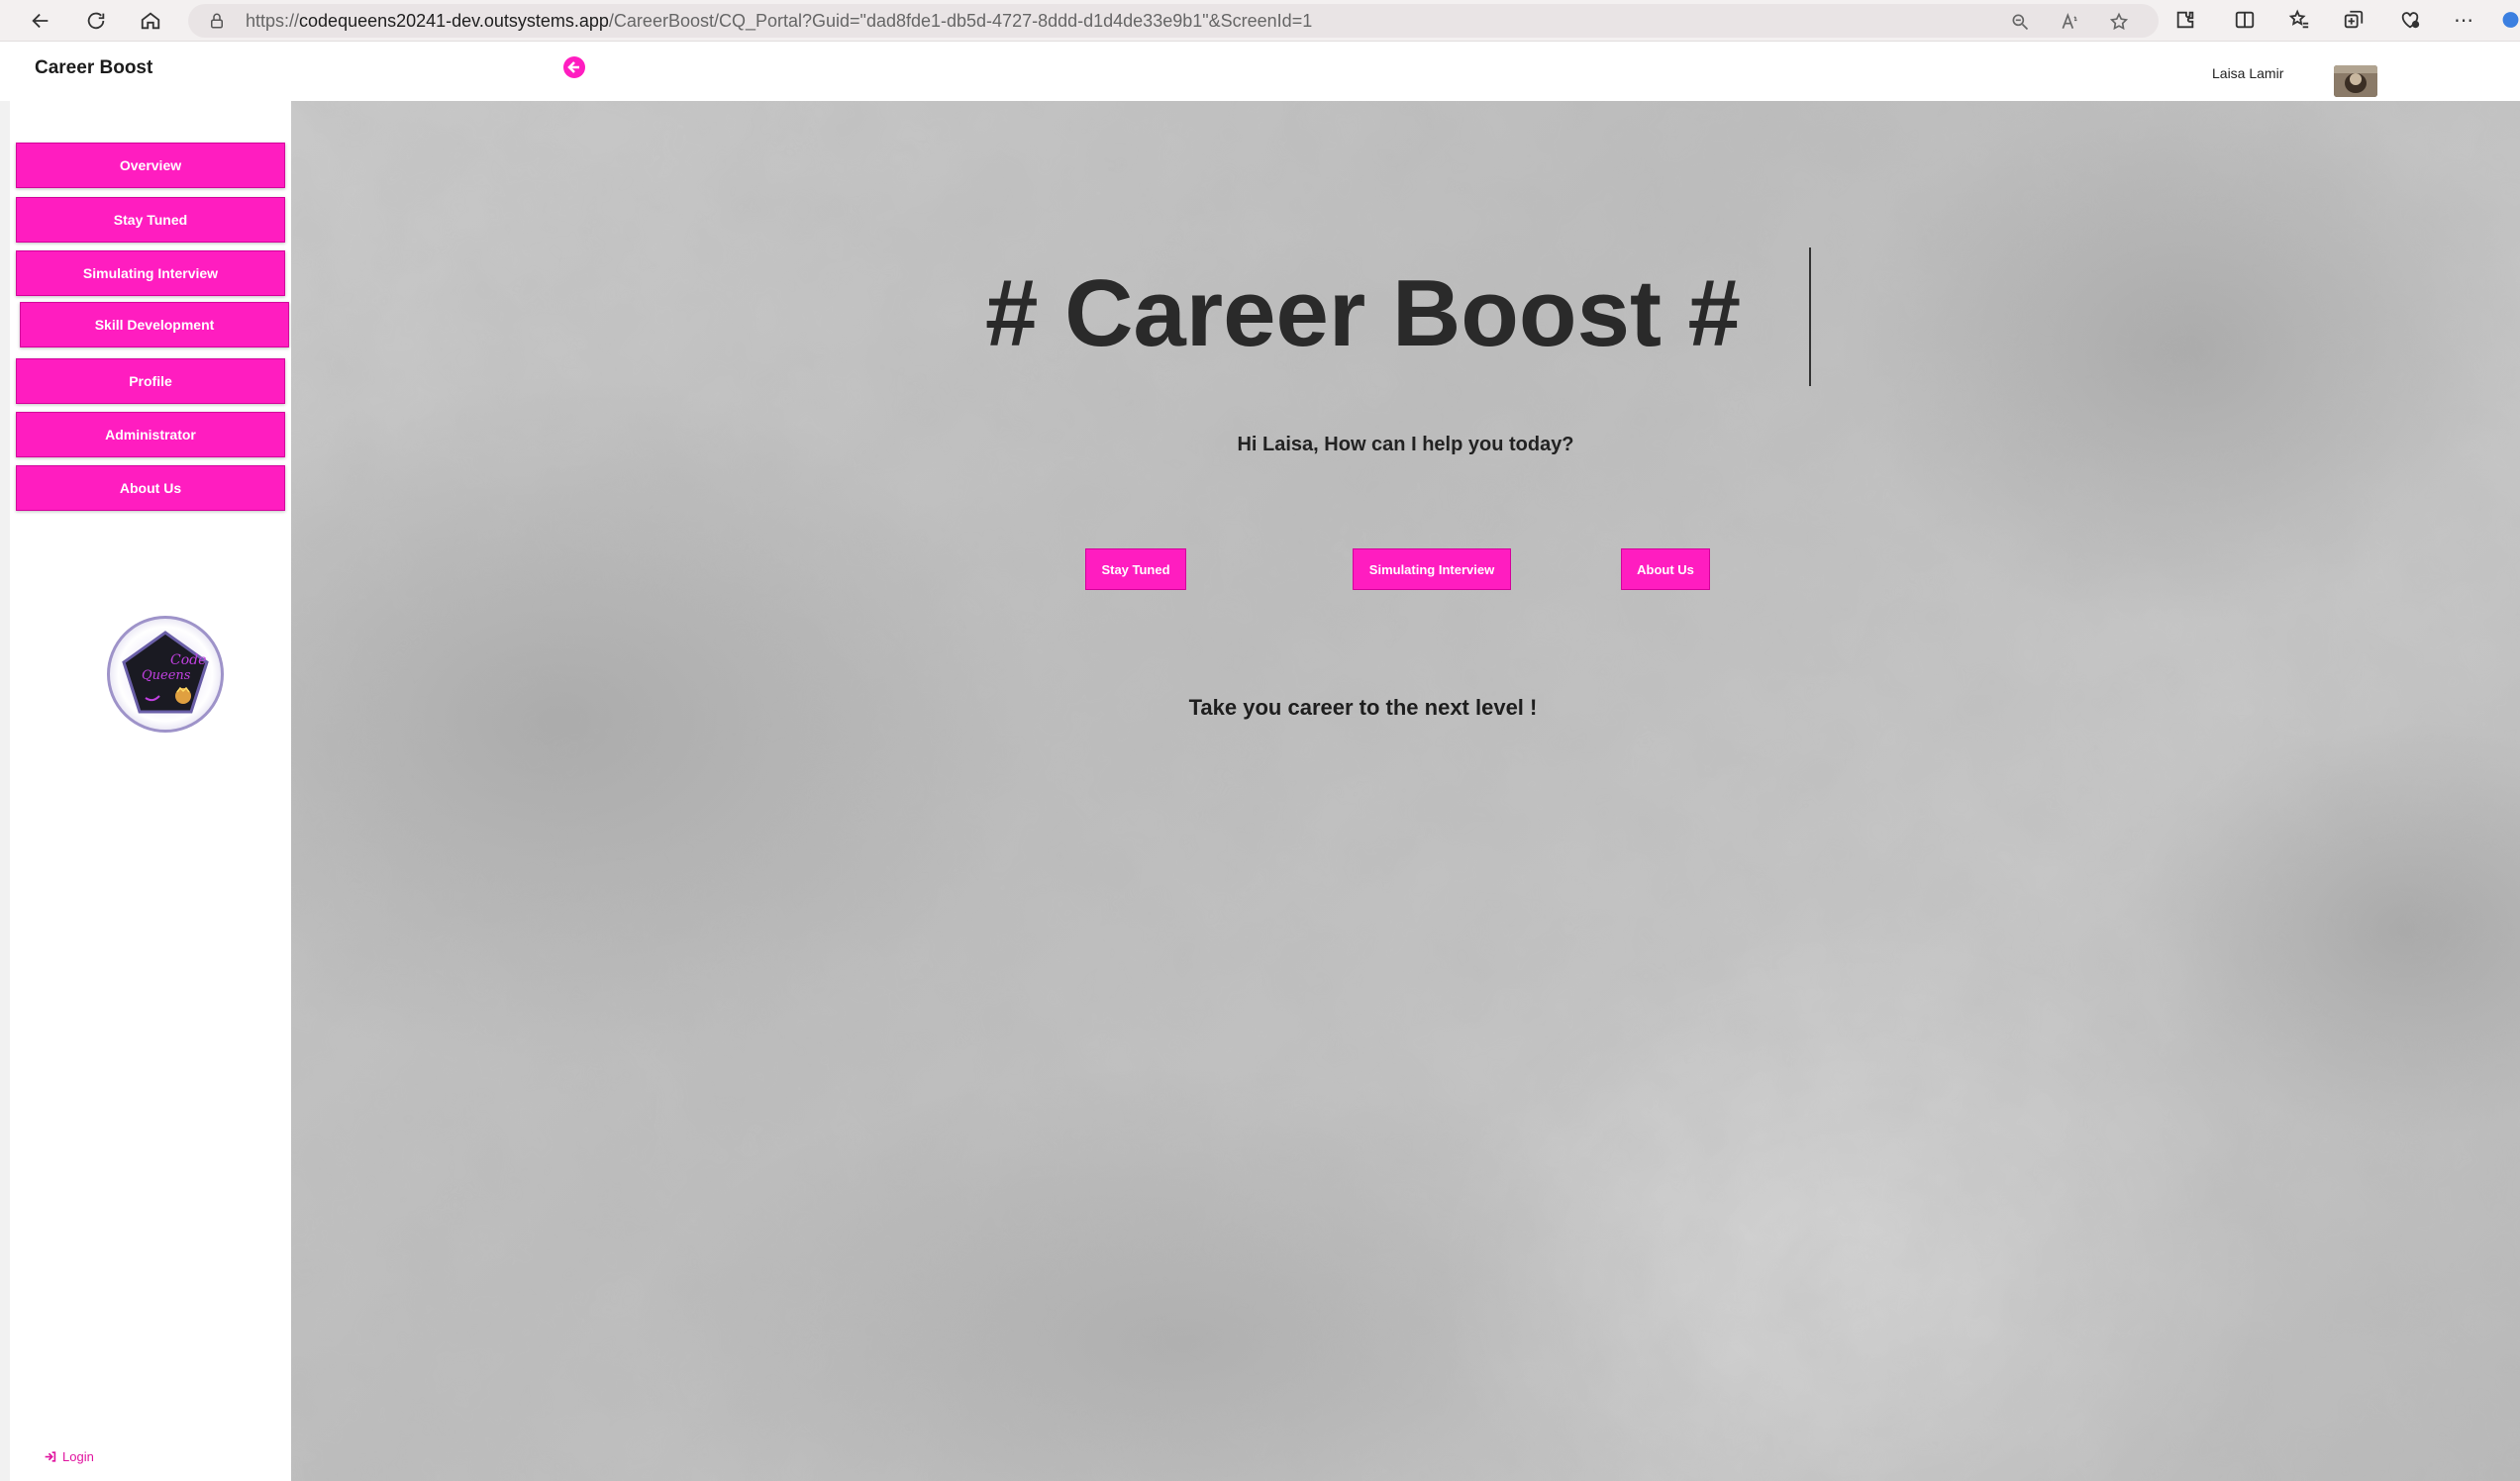 The image size is (2520, 1481). Describe the element at coordinates (78, 1456) in the screenshot. I see `login-label: Login` at that location.